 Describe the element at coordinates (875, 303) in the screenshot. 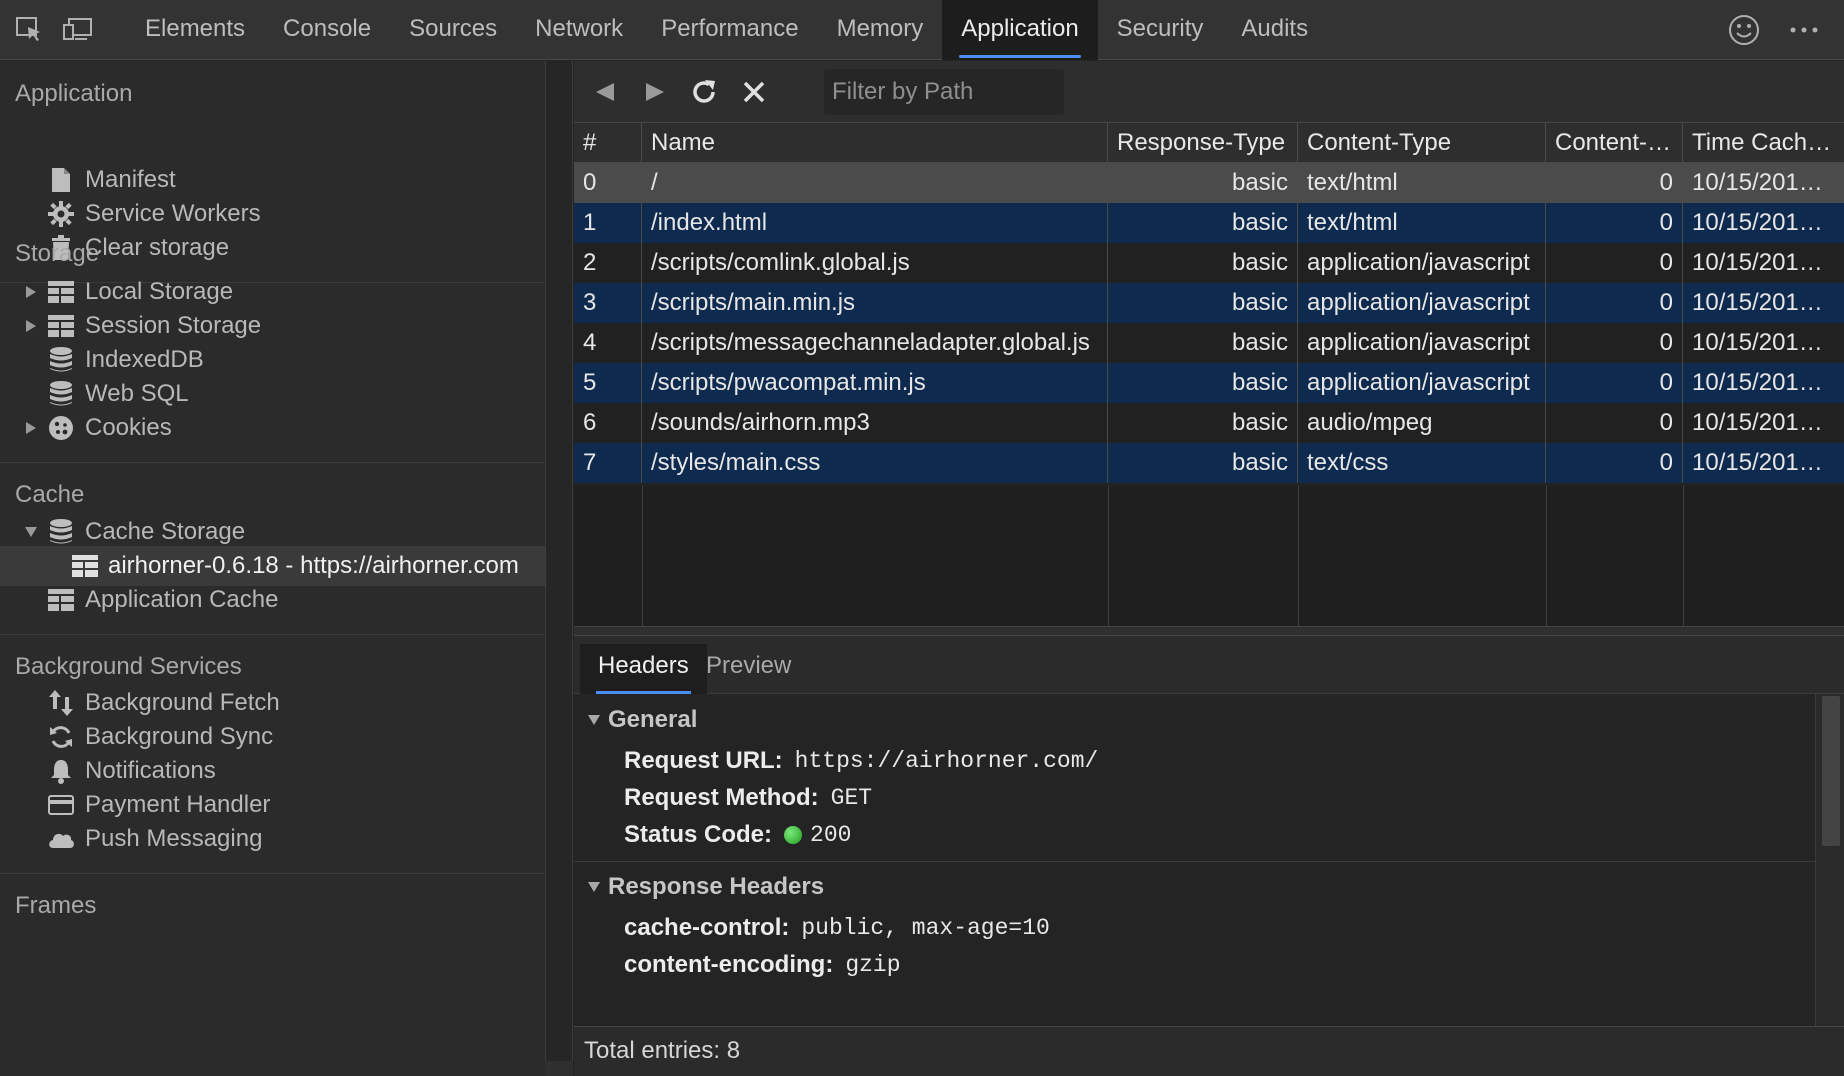

I see `cell-name: /scripts/main.min.js` at that location.